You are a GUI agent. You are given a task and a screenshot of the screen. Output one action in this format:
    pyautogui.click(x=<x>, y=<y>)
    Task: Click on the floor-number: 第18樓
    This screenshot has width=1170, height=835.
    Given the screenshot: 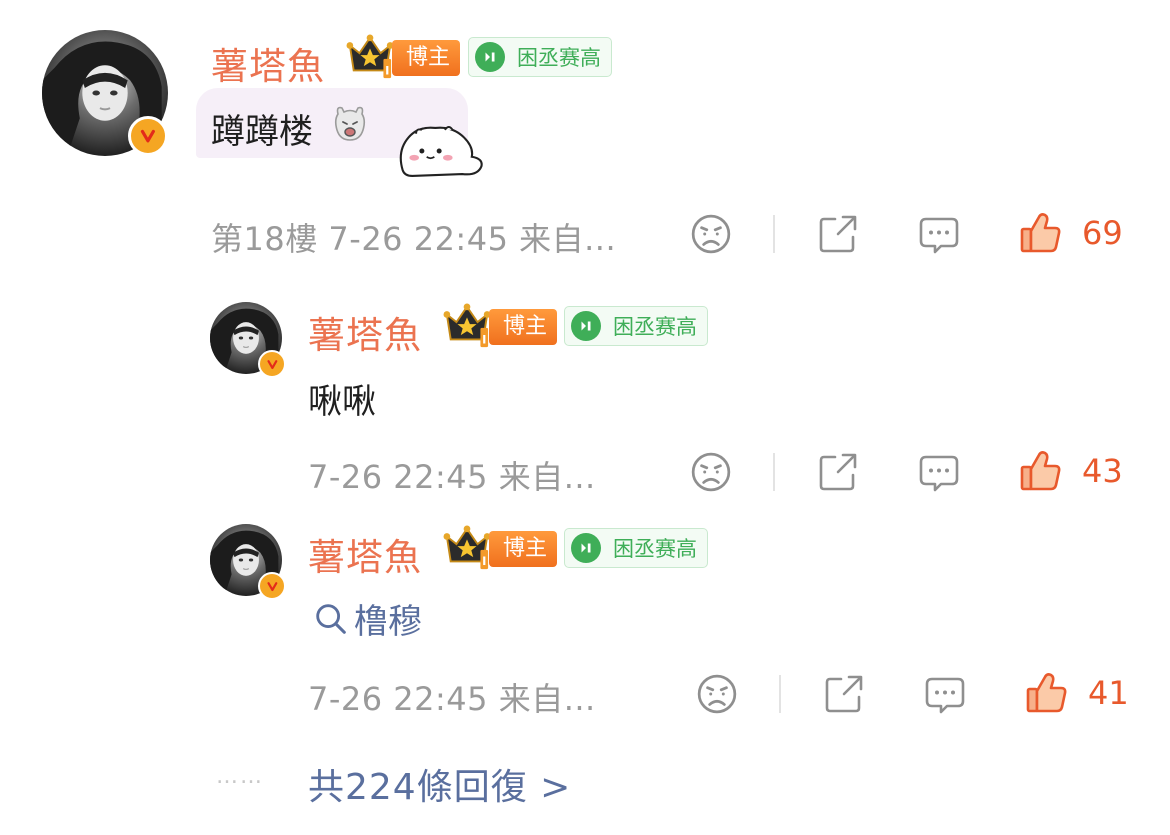 What is the action you would take?
    pyautogui.click(x=264, y=239)
    